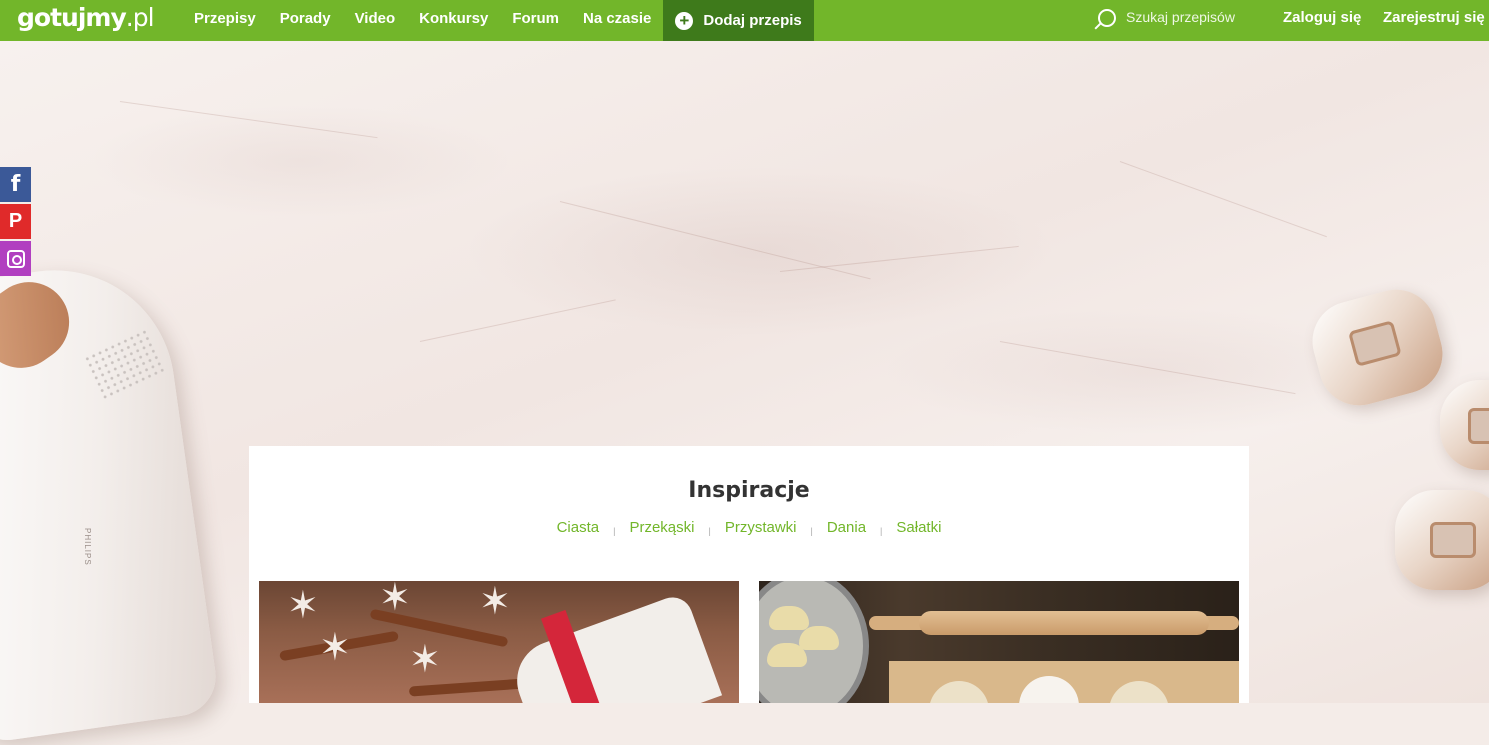 This screenshot has width=1489, height=745. I want to click on site-logo: gotujmy.pl, so click(86, 17).